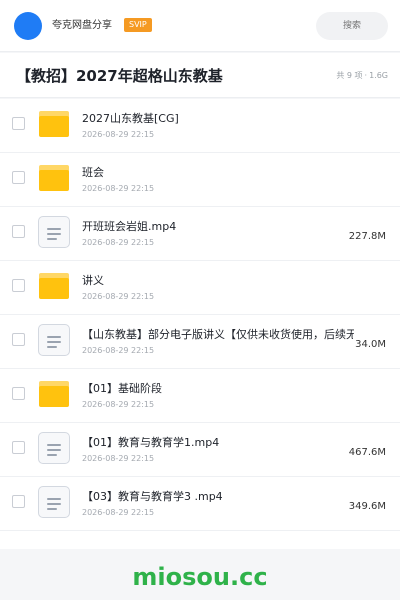 Image resolution: width=400 pixels, height=600 pixels. I want to click on folder-row: 班会 2026-08-29 22:15, so click(200, 180).